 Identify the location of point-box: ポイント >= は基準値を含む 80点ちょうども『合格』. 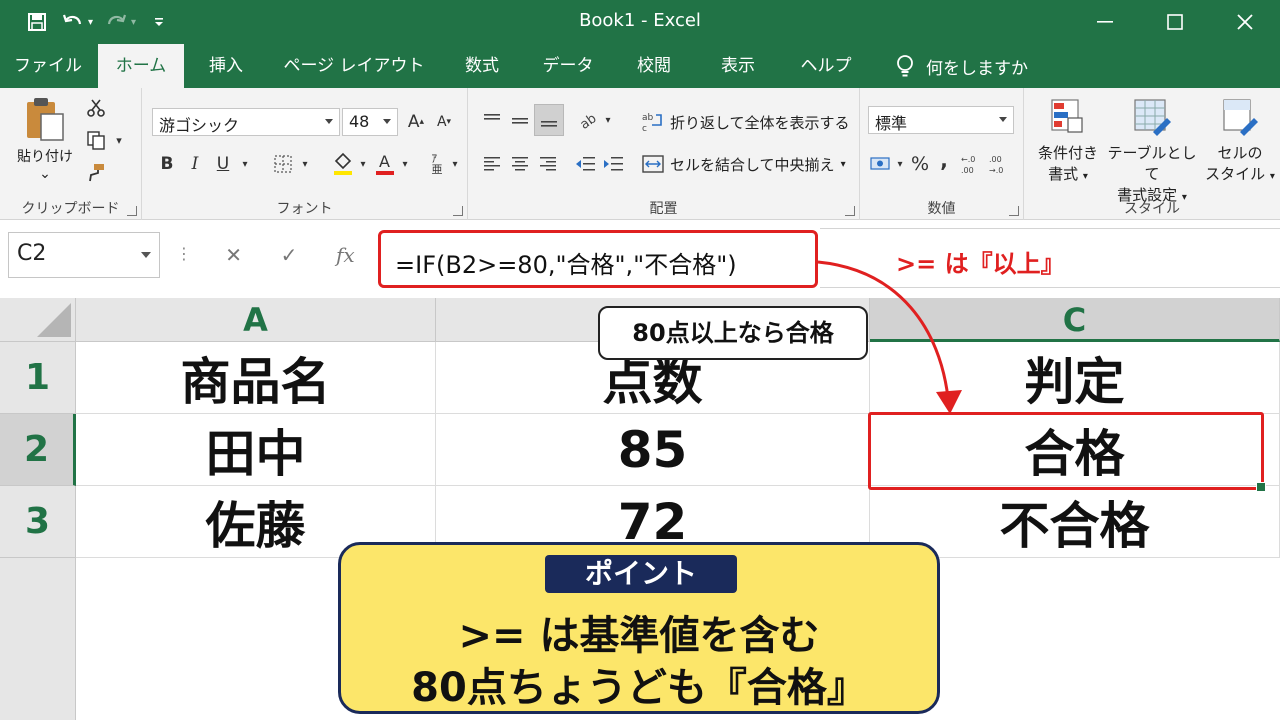
(639, 628).